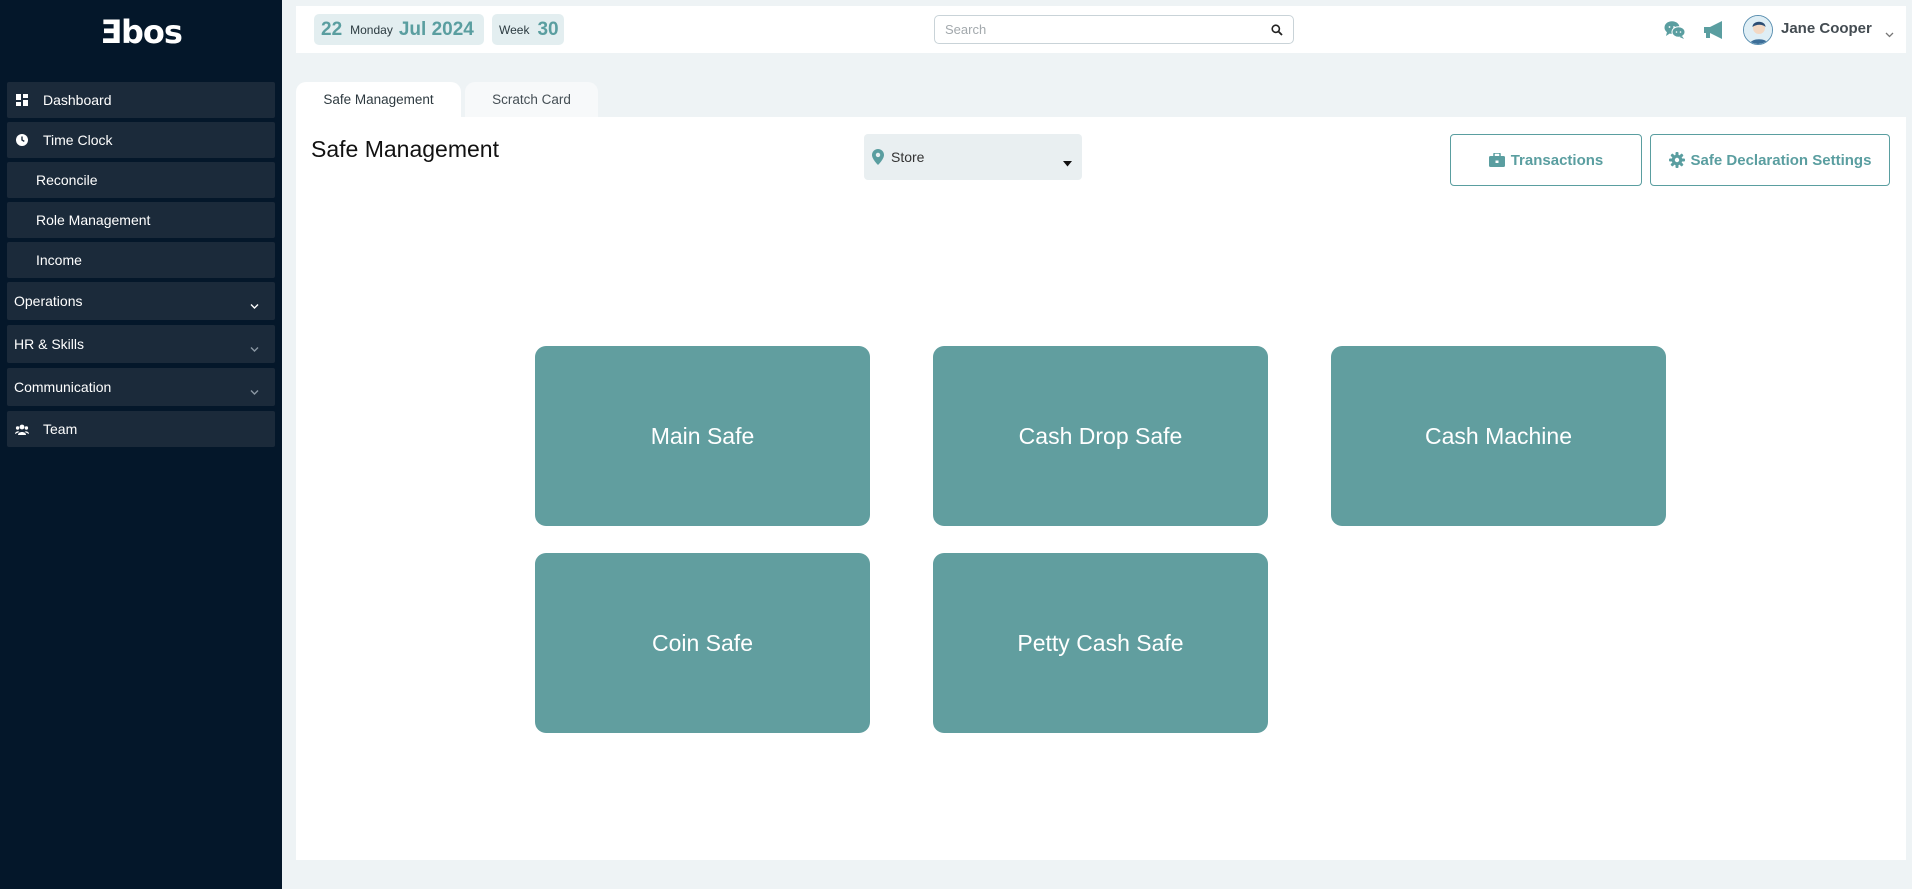 The height and width of the screenshot is (889, 1912). Describe the element at coordinates (1496, 160) in the screenshot. I see `briefcase-icon` at that location.